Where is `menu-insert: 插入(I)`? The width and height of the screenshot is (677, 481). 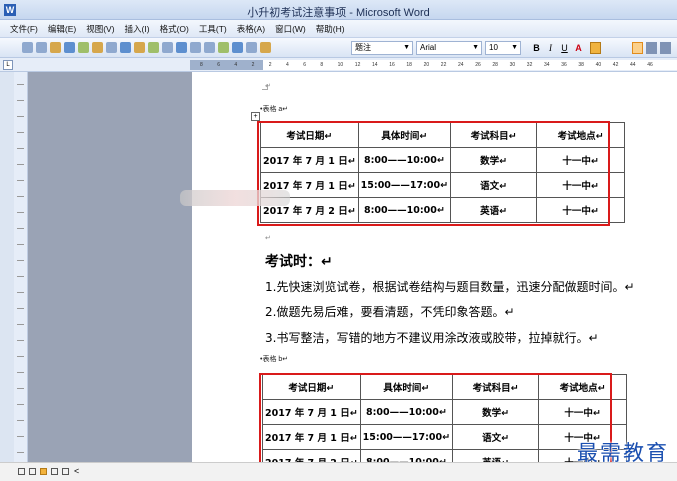 menu-insert: 插入(I) is located at coordinates (137, 29).